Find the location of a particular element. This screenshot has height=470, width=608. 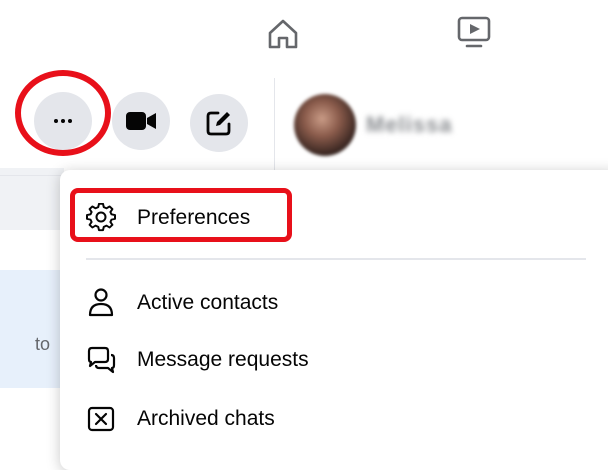

video-play-icon is located at coordinates (474, 32).